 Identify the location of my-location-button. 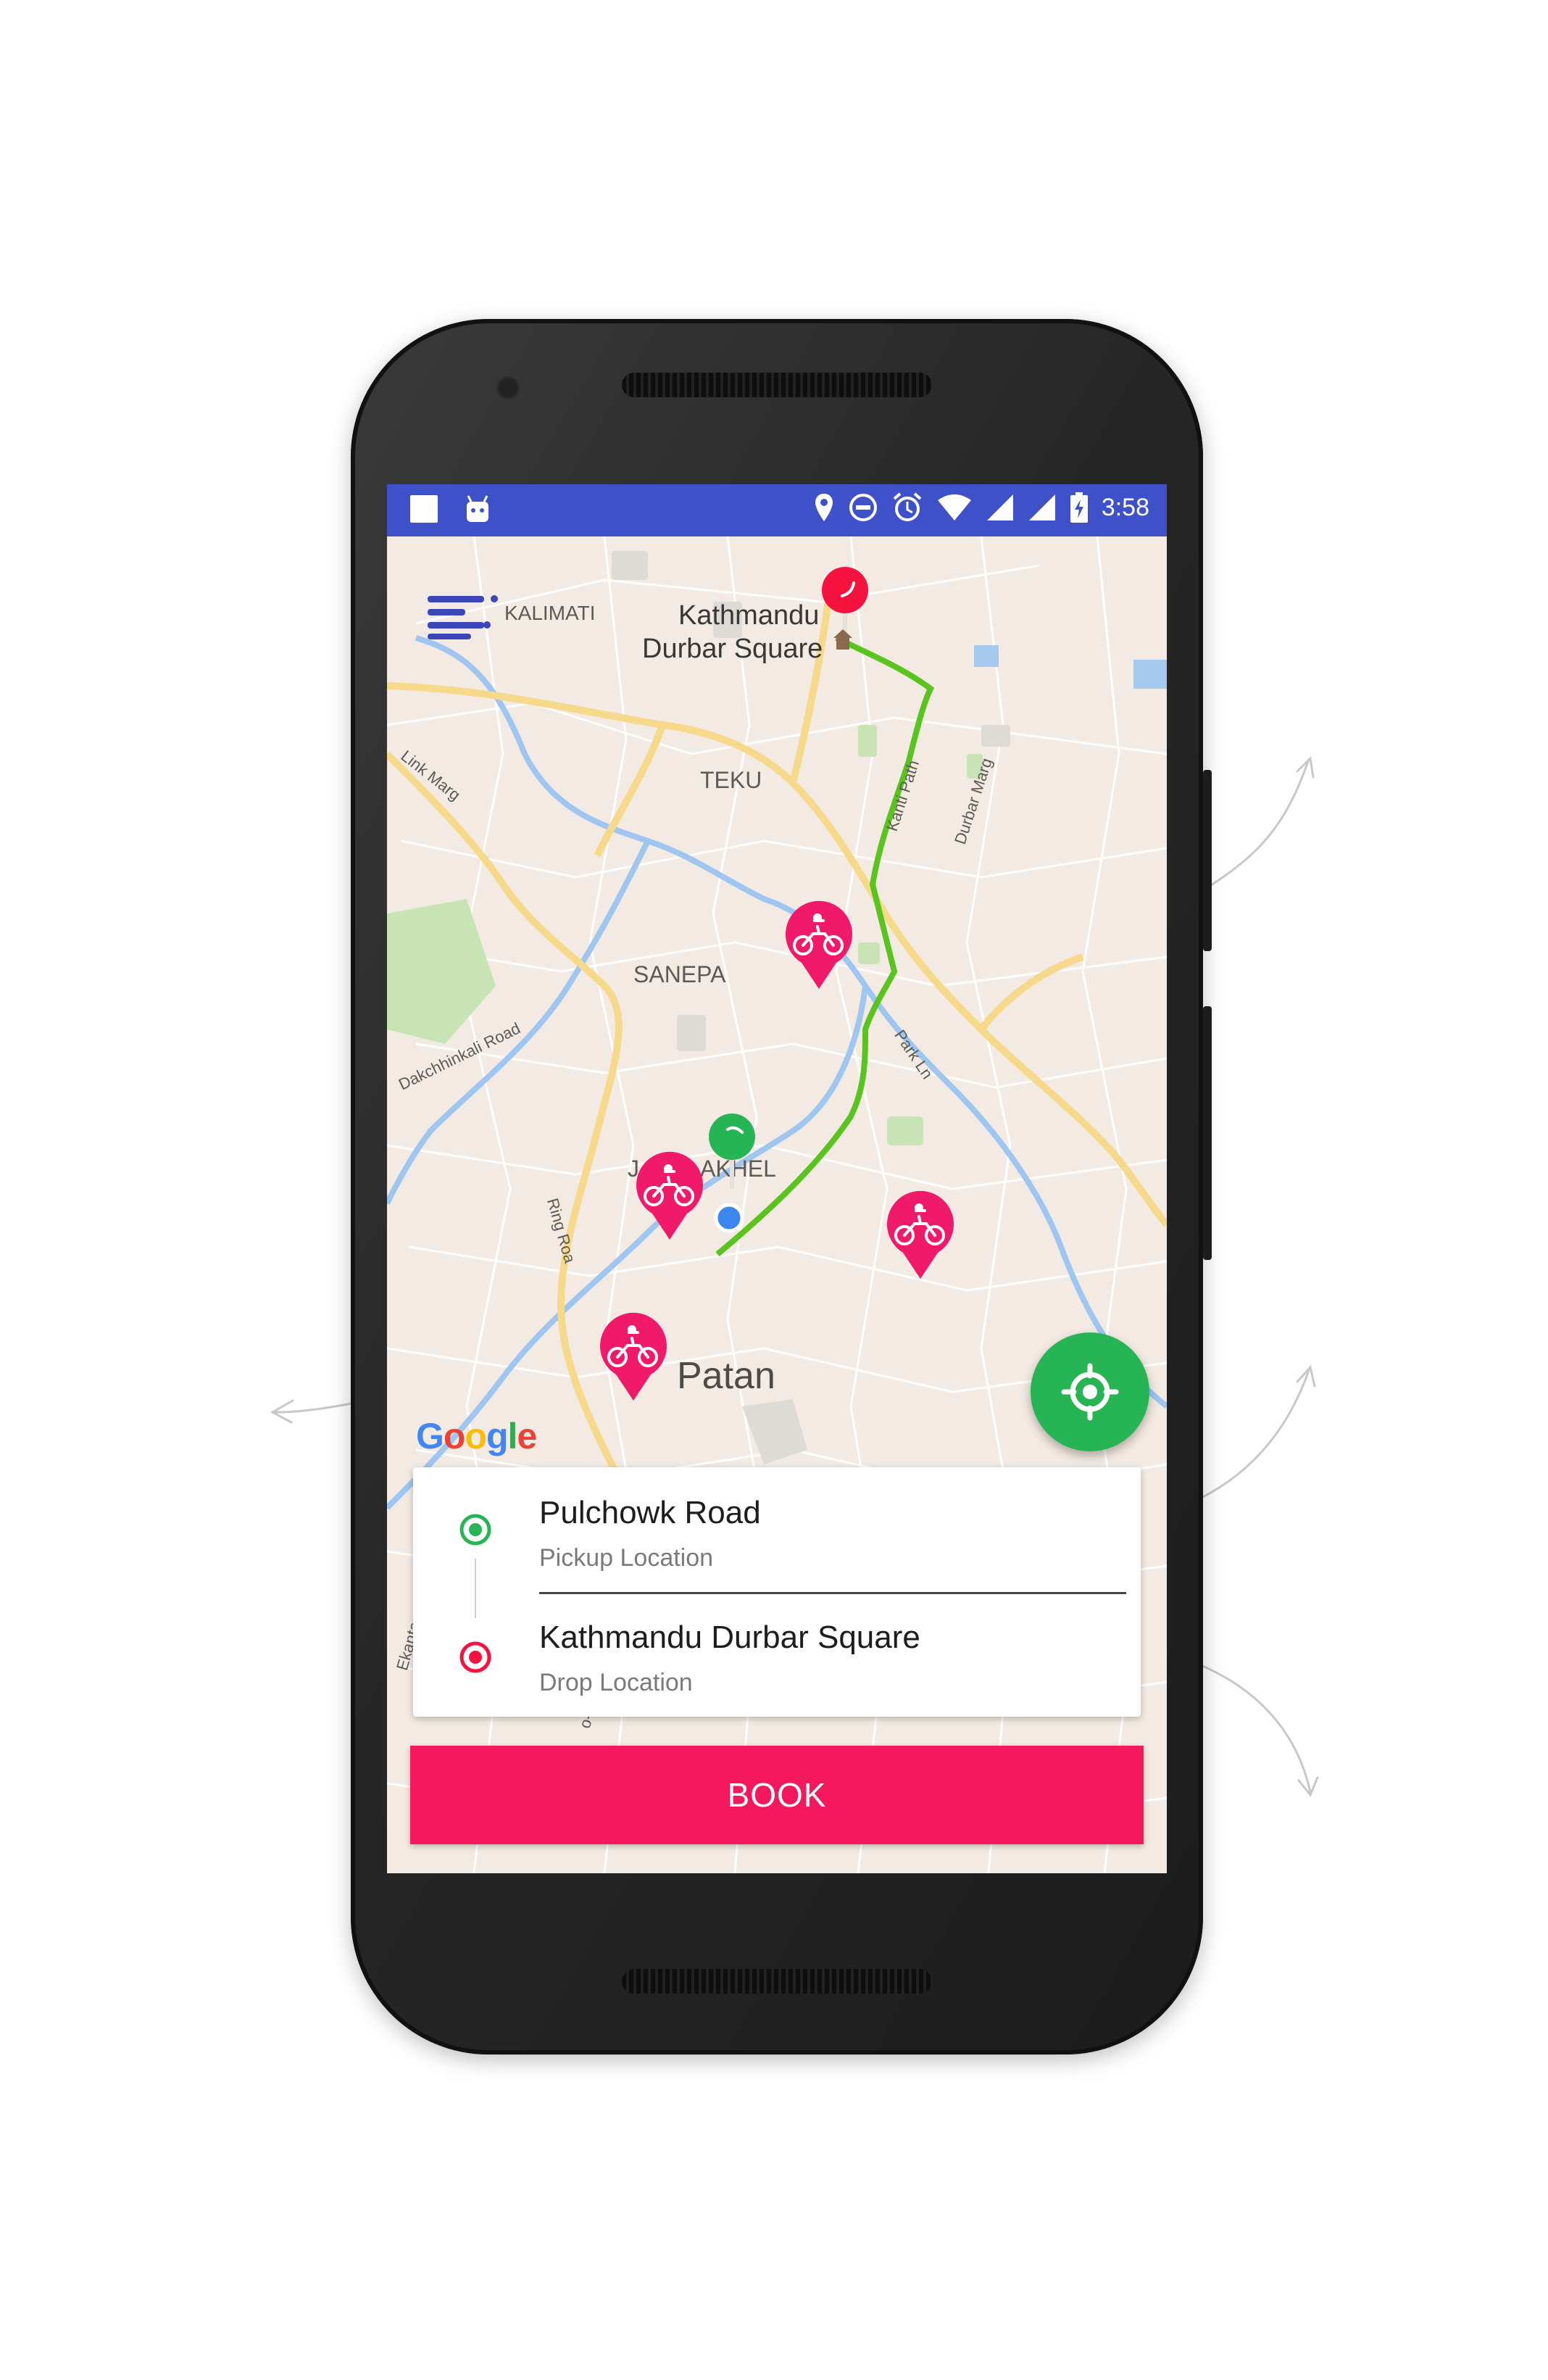
(1090, 1391).